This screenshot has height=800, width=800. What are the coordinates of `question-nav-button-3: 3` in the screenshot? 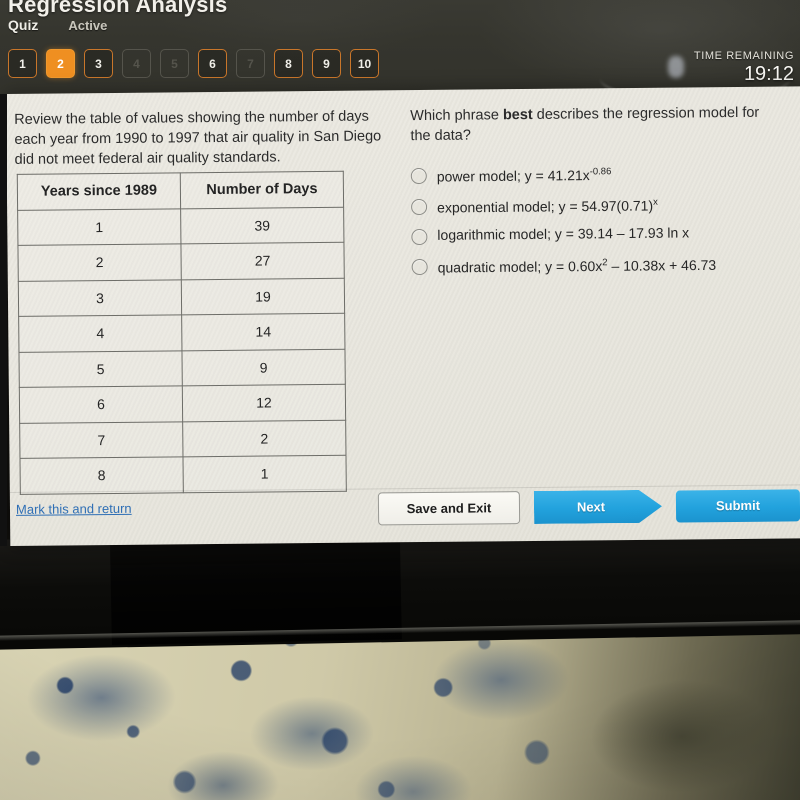 It's located at (98, 63).